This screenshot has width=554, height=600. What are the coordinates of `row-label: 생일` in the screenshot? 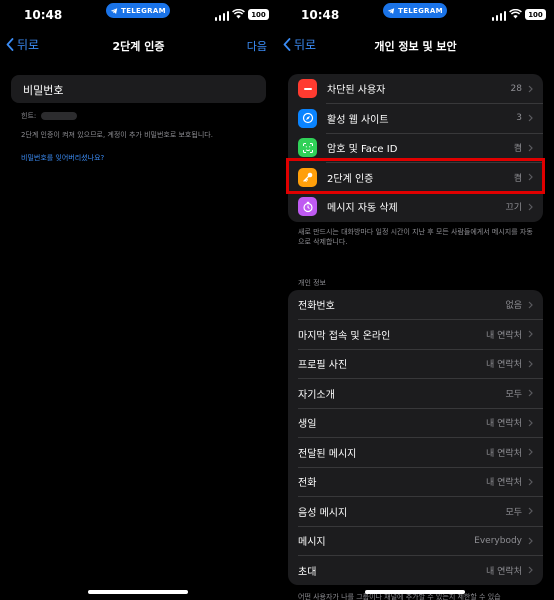 It's located at (307, 425).